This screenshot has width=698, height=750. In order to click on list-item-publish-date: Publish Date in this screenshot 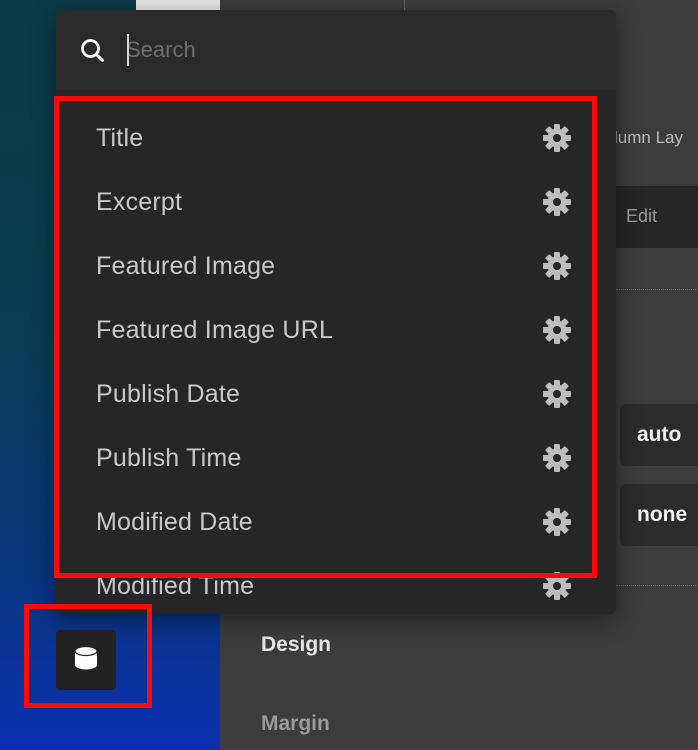, I will do `click(336, 394)`.